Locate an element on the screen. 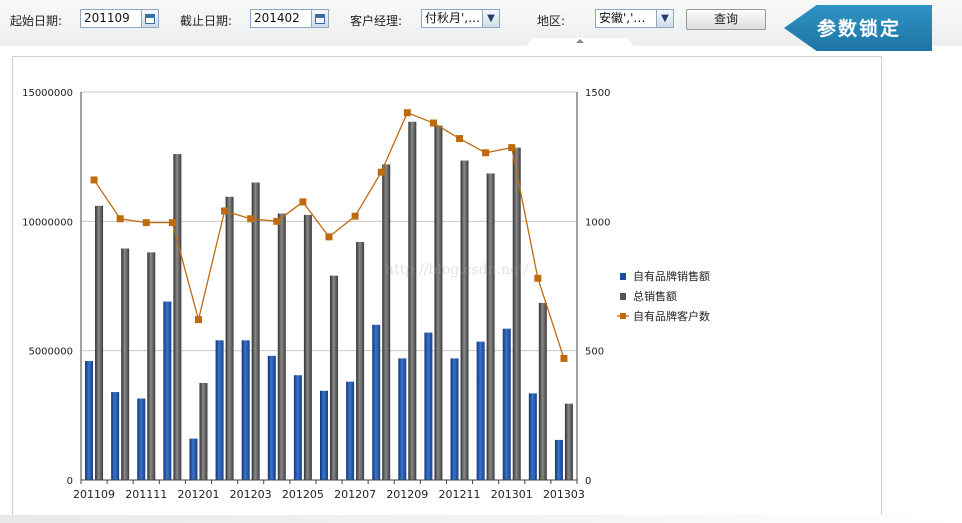  watermark-text: http://blog.csdn.net/ is located at coordinates (457, 270).